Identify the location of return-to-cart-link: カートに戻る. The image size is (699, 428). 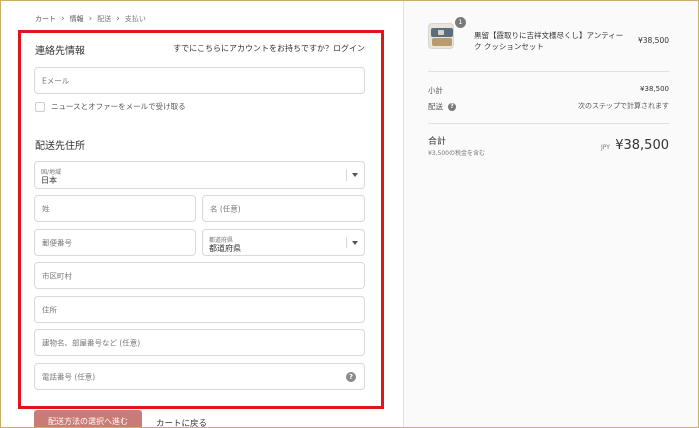
(181, 422).